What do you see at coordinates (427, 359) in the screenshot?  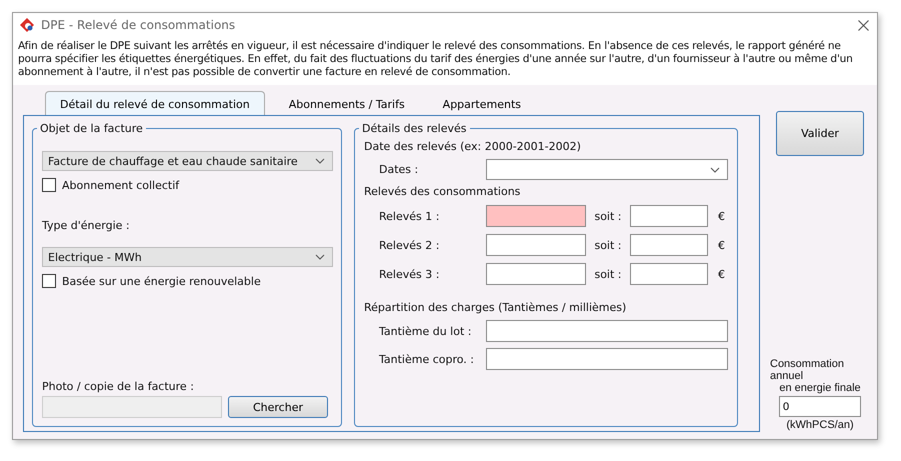 I see `share-label: Tantième copro. :` at bounding box center [427, 359].